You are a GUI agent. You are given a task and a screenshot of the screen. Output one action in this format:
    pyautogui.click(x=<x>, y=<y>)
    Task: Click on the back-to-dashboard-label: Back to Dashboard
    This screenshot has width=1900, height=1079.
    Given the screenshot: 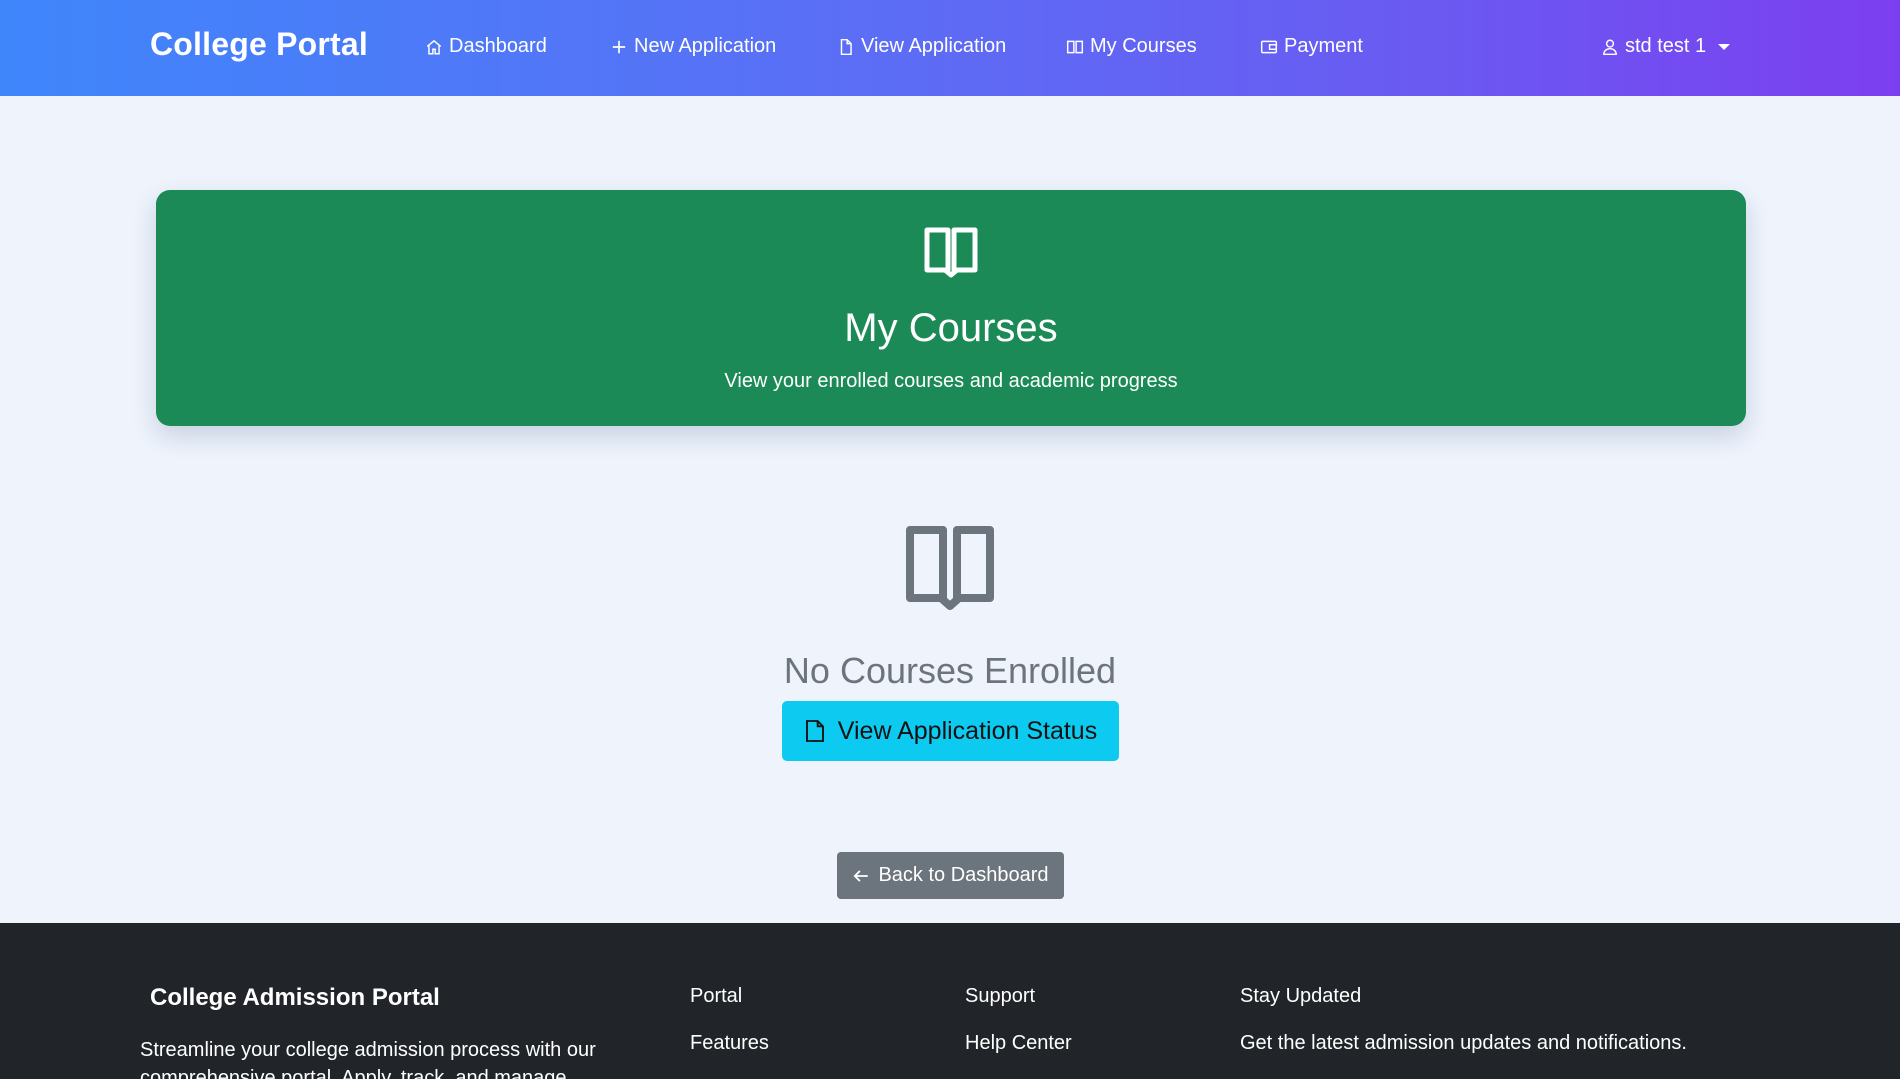 What is the action you would take?
    pyautogui.click(x=963, y=875)
    